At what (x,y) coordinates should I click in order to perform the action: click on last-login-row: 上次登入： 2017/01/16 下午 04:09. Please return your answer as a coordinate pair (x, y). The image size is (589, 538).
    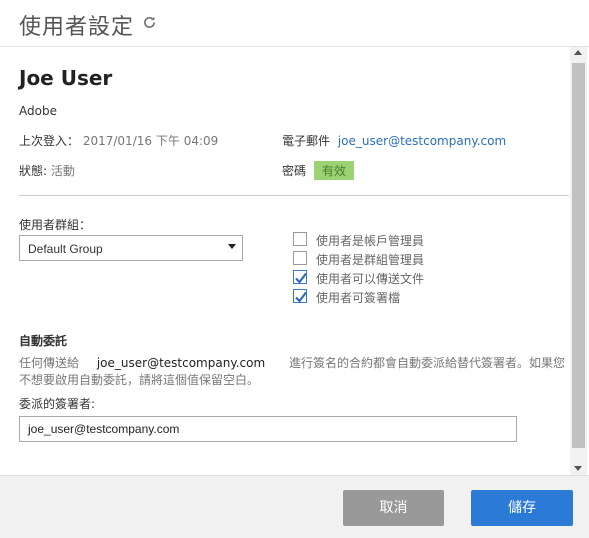
    Looking at the image, I should click on (118, 140).